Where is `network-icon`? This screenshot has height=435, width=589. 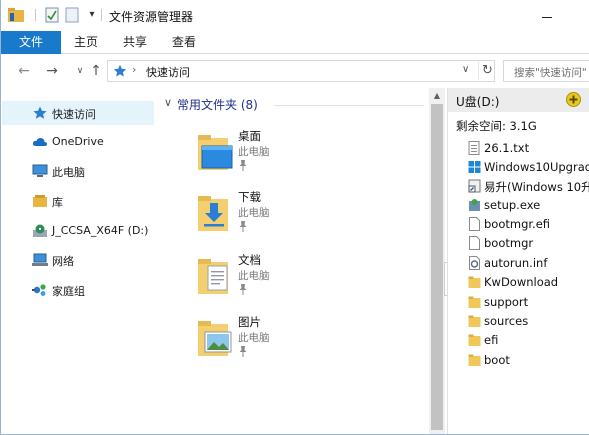 network-icon is located at coordinates (40, 260).